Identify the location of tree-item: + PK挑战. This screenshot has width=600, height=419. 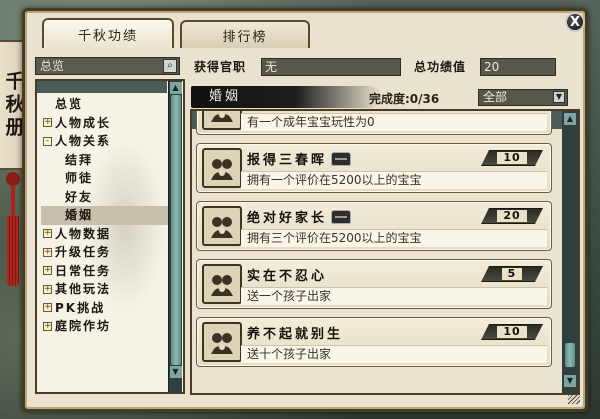
(105, 308).